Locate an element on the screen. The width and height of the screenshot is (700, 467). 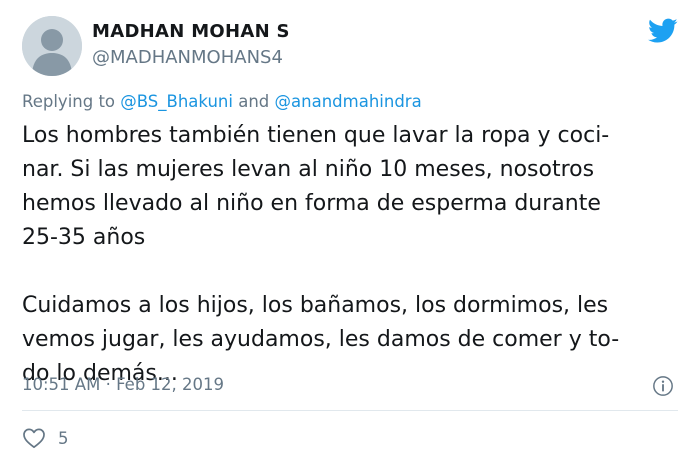
divider is located at coordinates (350, 410).